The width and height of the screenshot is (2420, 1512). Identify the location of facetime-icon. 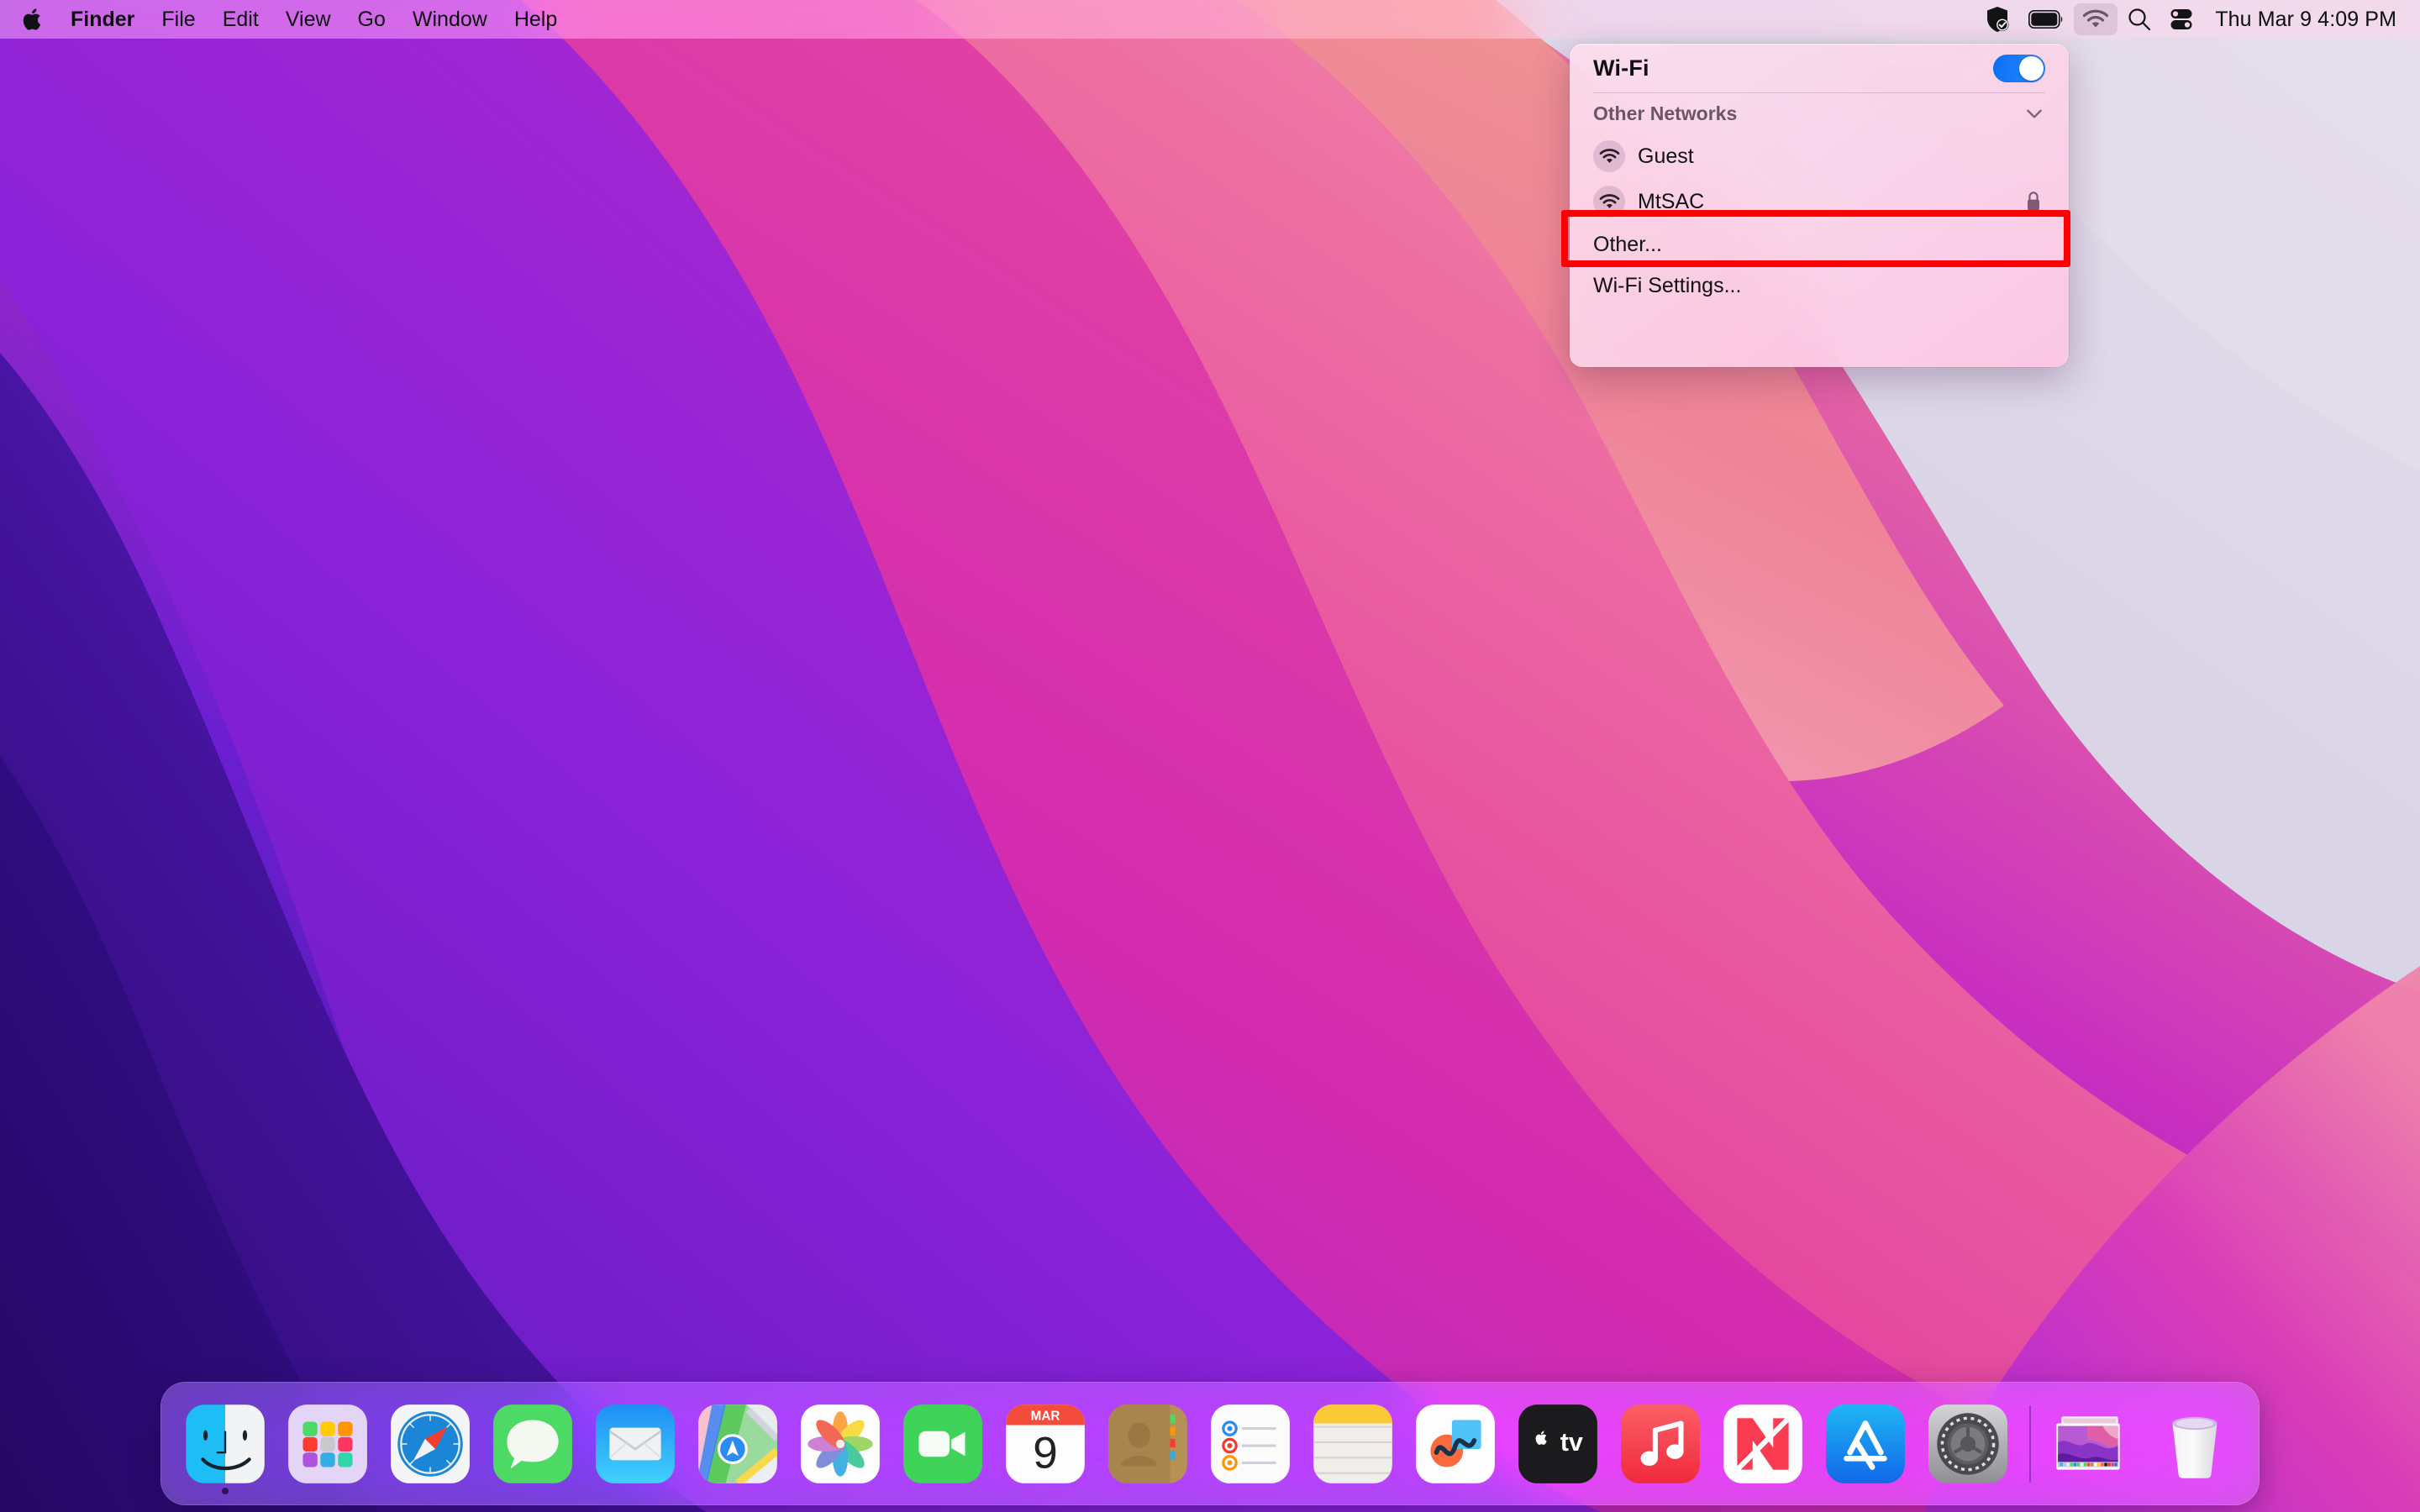
(942, 1443).